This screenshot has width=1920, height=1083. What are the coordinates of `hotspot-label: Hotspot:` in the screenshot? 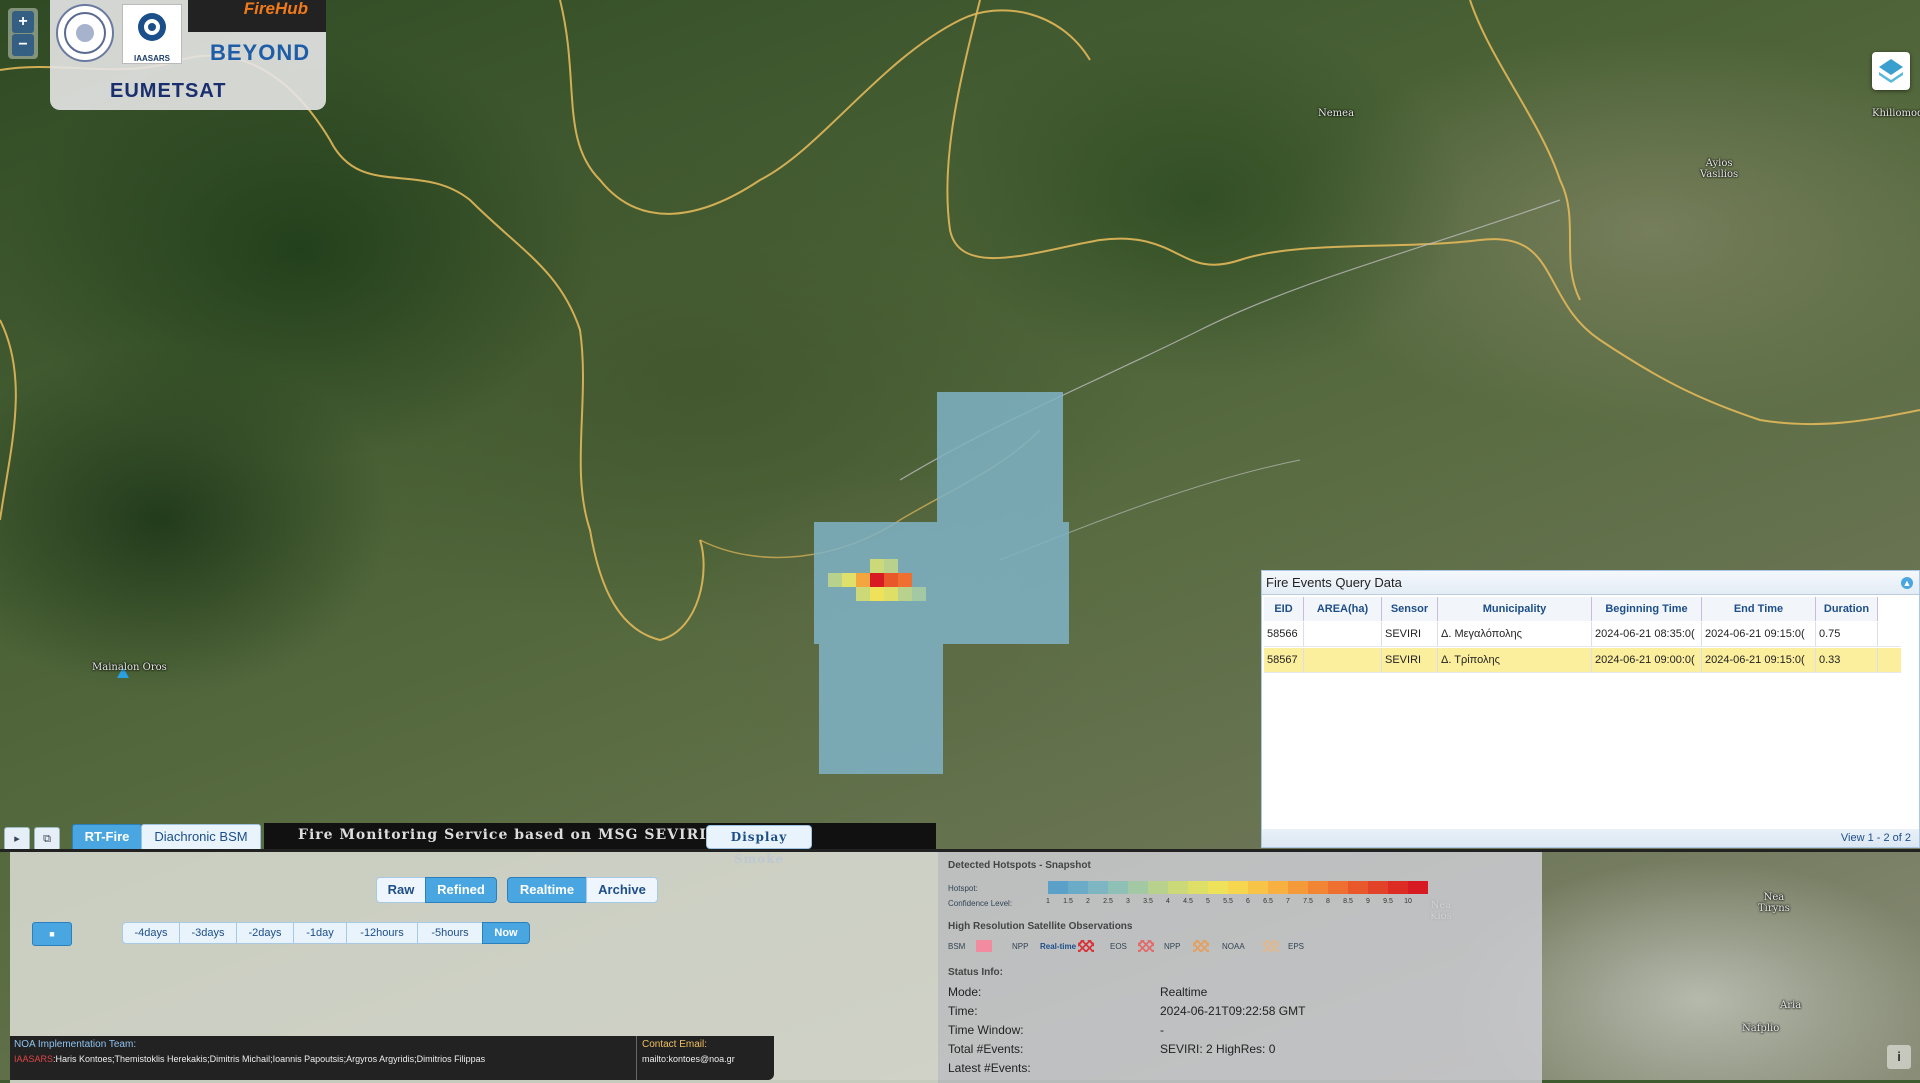 It's located at (963, 888).